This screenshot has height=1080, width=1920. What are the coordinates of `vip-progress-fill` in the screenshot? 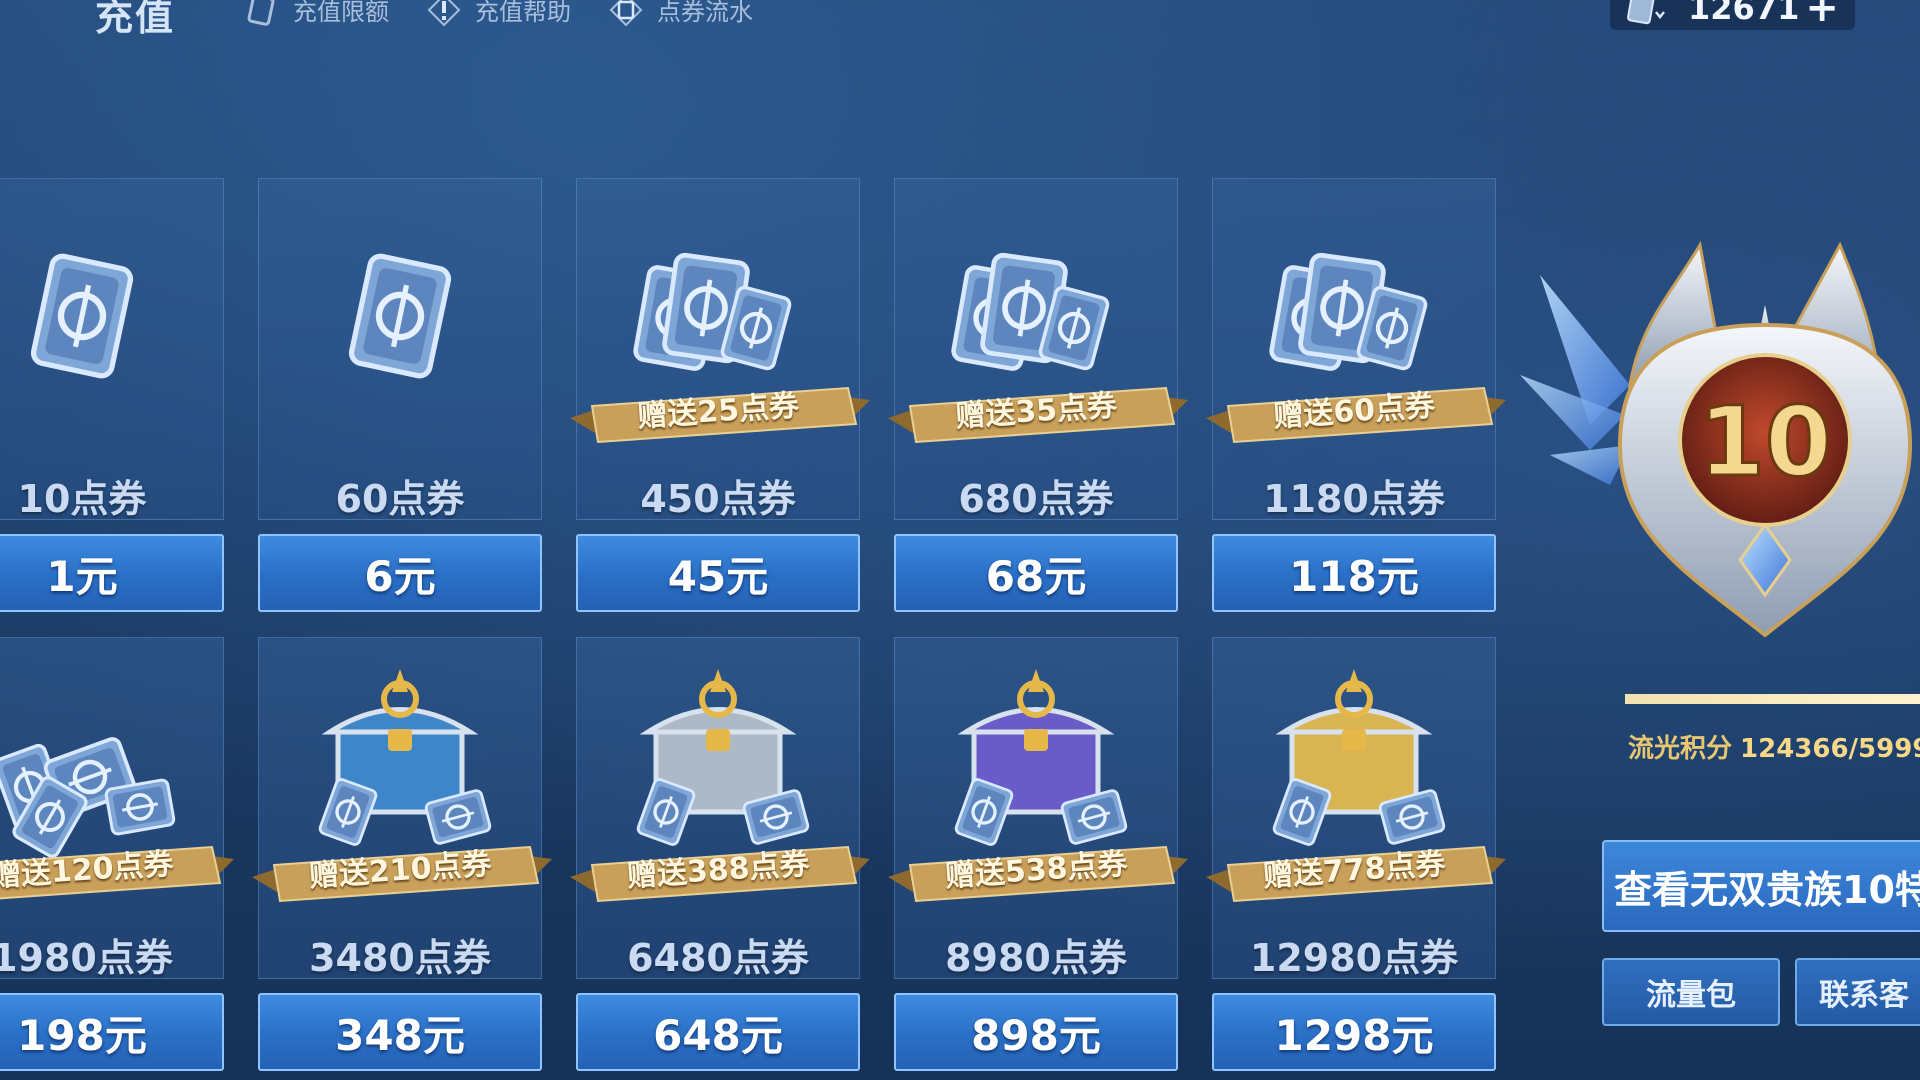 It's located at (1772, 699).